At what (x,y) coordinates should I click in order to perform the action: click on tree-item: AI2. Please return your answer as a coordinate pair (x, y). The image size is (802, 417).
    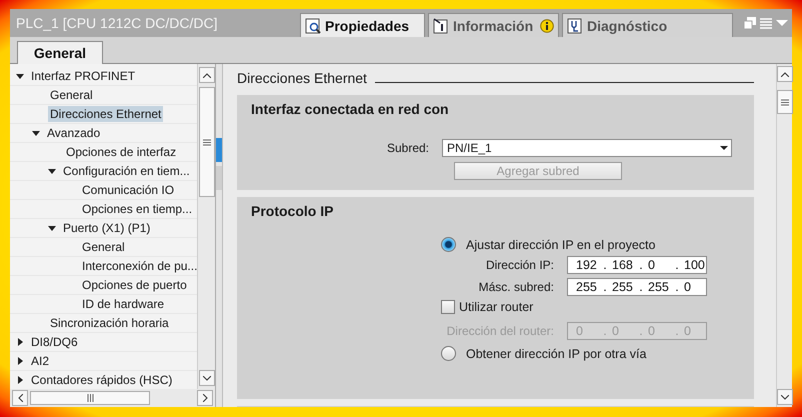
    Looking at the image, I should click on (40, 361).